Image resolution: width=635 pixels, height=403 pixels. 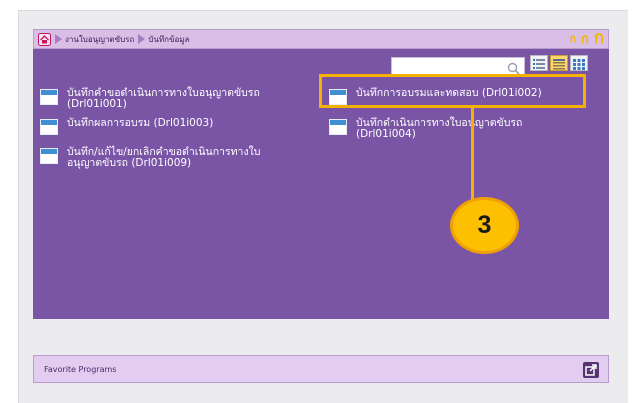 What do you see at coordinates (591, 370) in the screenshot?
I see `open-external-icon` at bounding box center [591, 370].